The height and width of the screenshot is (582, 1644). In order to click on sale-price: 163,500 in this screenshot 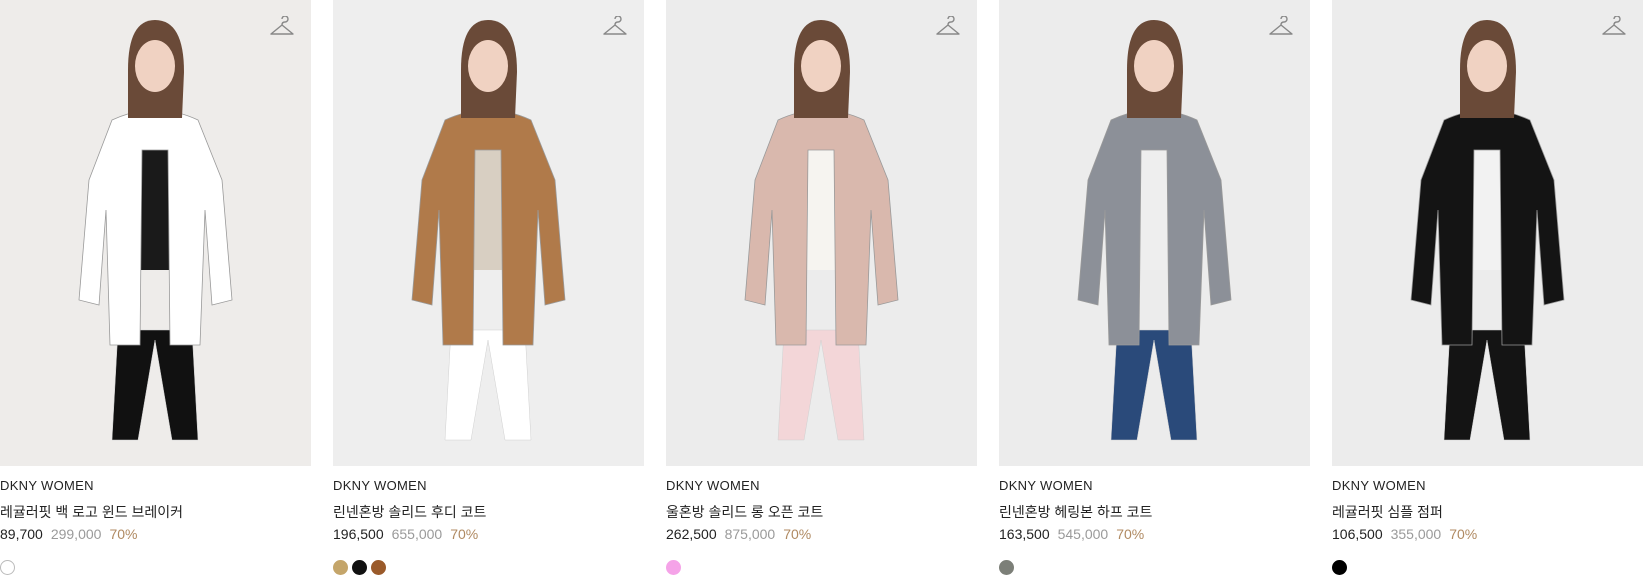, I will do `click(1024, 534)`.